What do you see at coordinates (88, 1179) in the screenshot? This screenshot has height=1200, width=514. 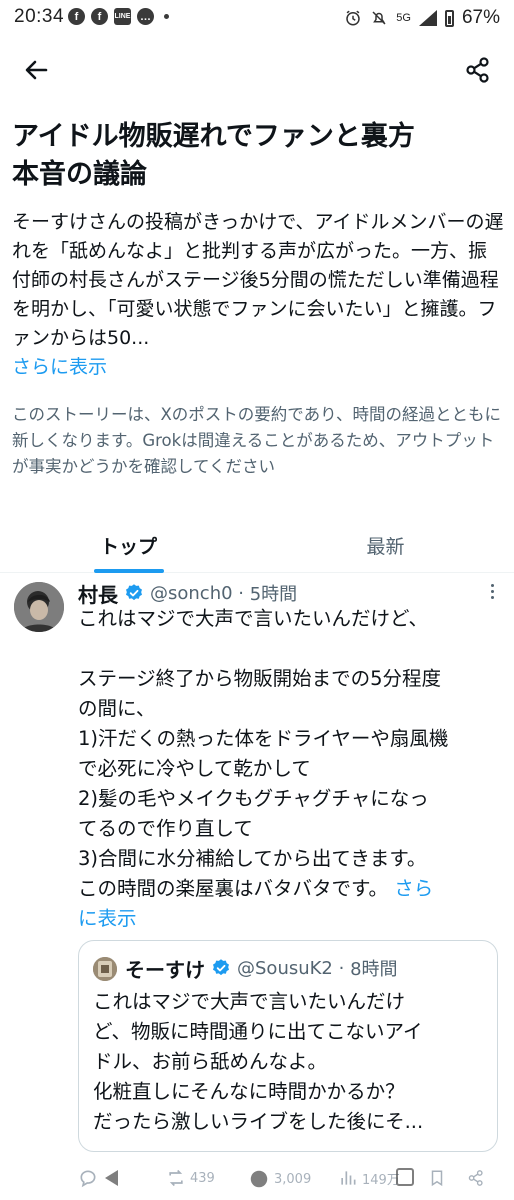 I see `reply-icon` at bounding box center [88, 1179].